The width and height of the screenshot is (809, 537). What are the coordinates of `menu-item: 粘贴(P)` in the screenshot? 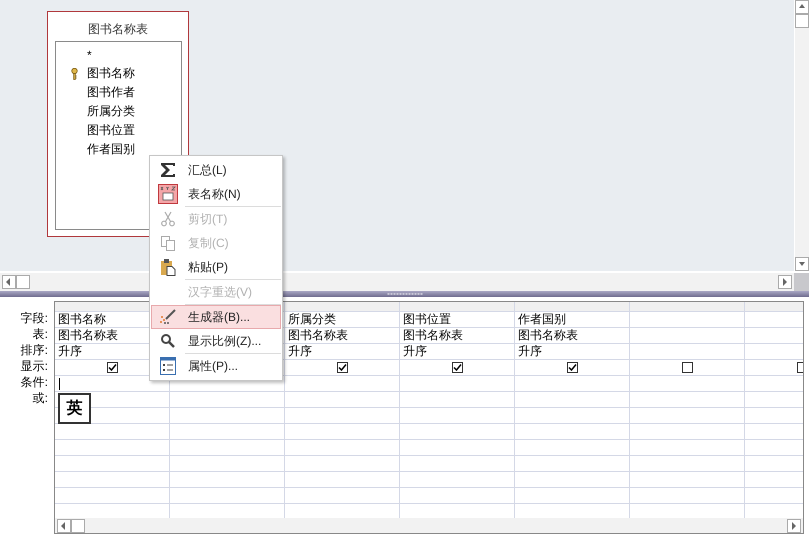 It's located at (216, 267).